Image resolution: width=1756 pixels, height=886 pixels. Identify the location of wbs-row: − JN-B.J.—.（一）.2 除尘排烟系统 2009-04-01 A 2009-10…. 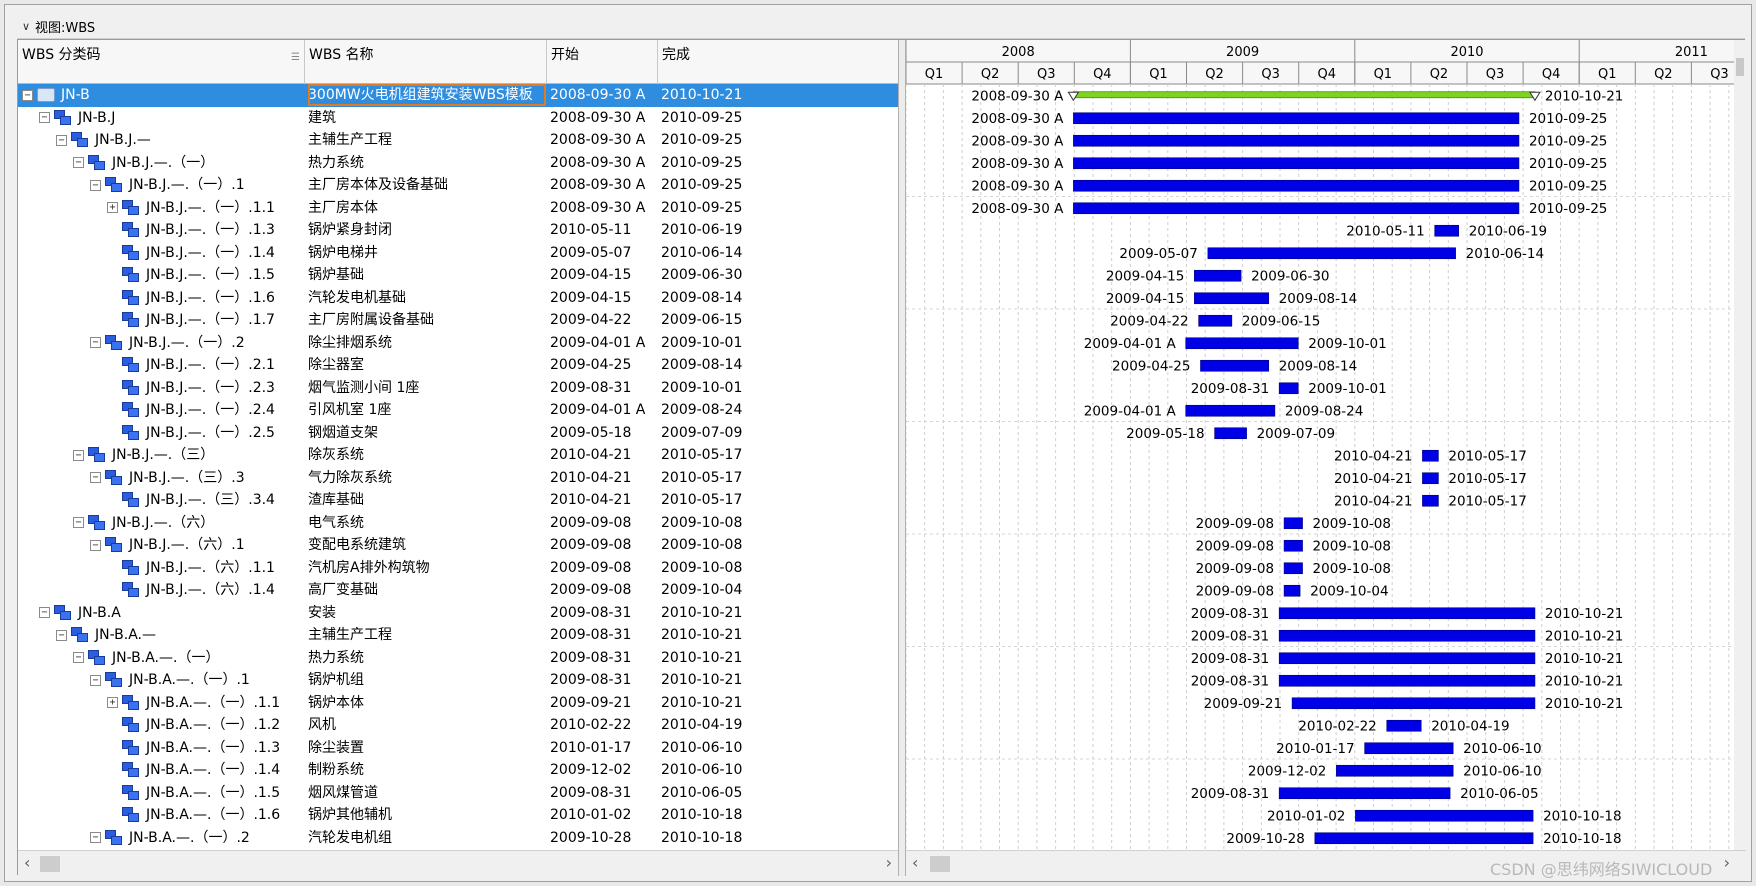
(458, 343).